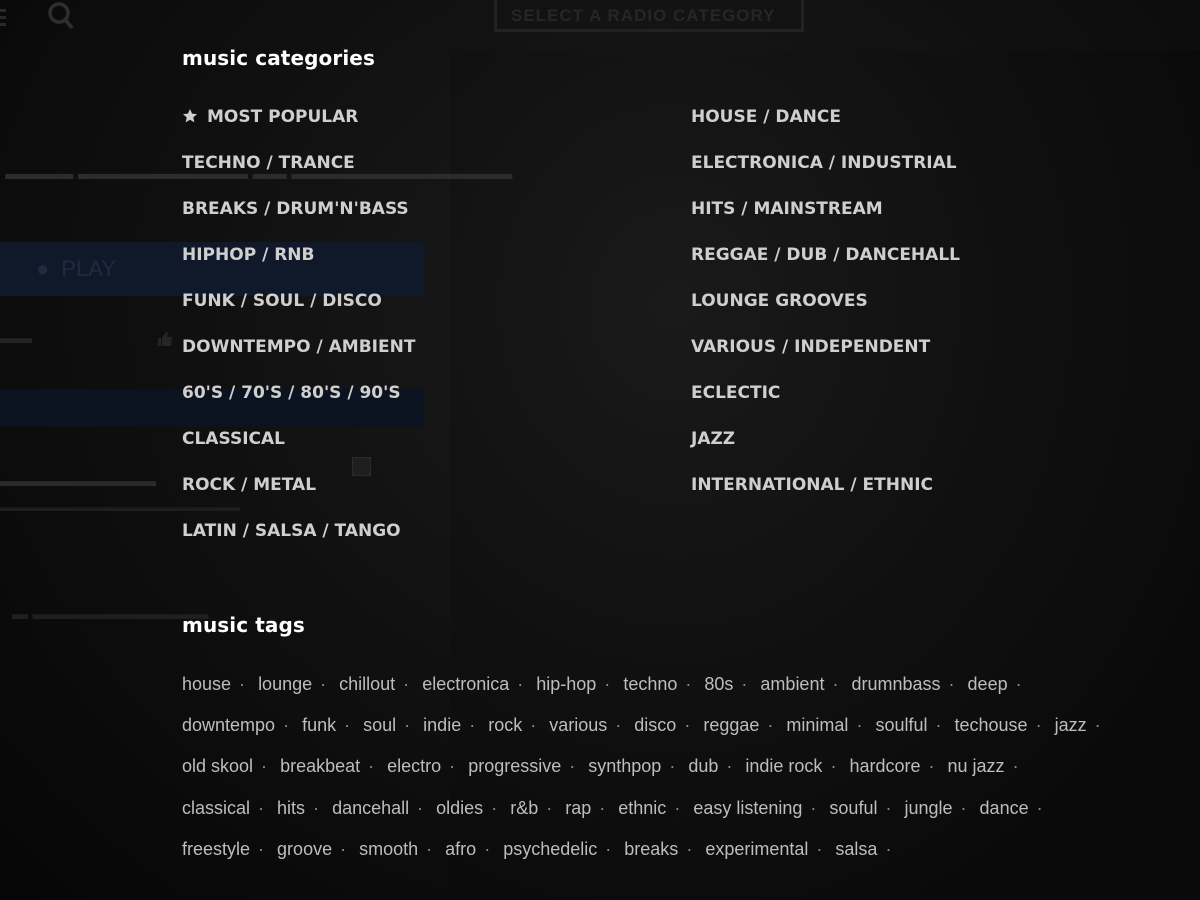 This screenshot has width=1200, height=900. What do you see at coordinates (459, 808) in the screenshot?
I see `music-tag-link: oldies` at bounding box center [459, 808].